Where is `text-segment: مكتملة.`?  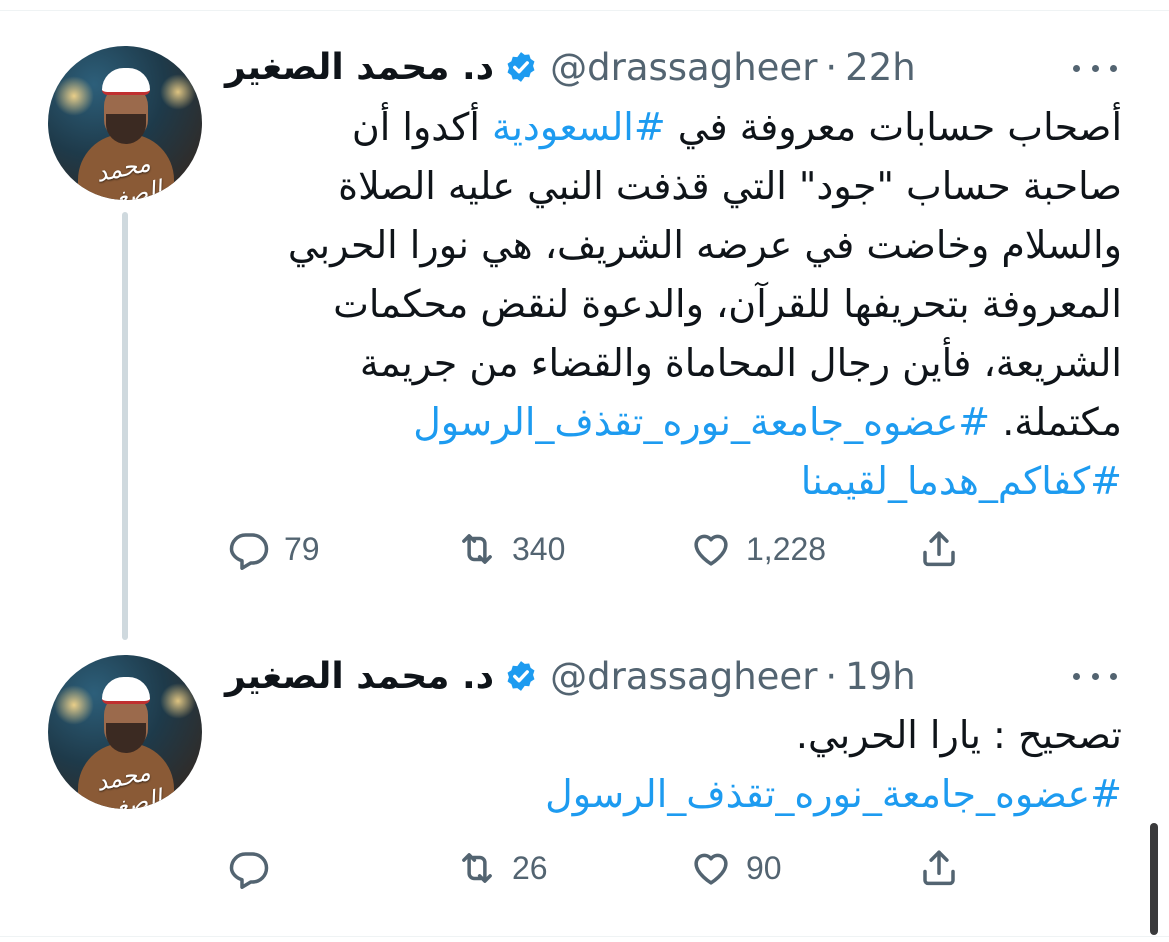
text-segment: مكتملة. is located at coordinates (1056, 422).